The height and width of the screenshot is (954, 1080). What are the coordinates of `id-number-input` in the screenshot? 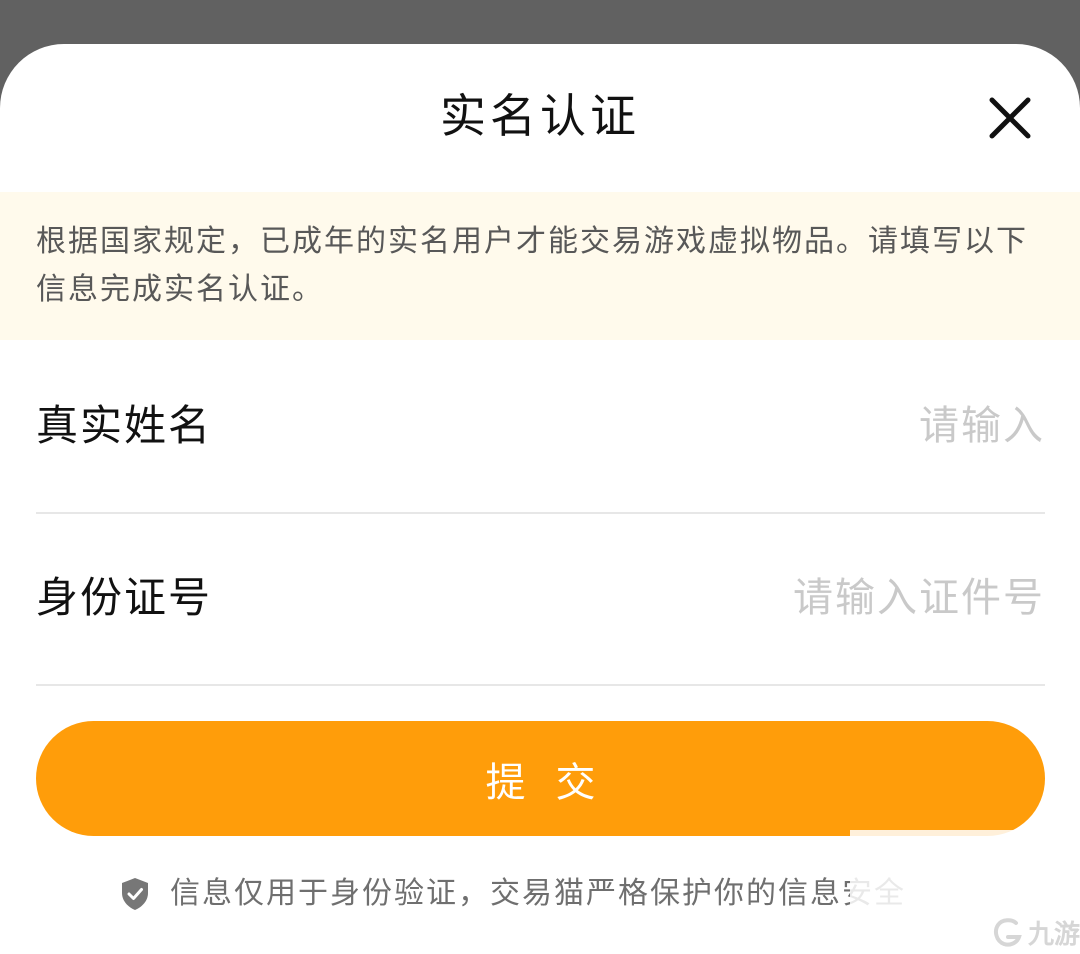 It's located at (765, 598).